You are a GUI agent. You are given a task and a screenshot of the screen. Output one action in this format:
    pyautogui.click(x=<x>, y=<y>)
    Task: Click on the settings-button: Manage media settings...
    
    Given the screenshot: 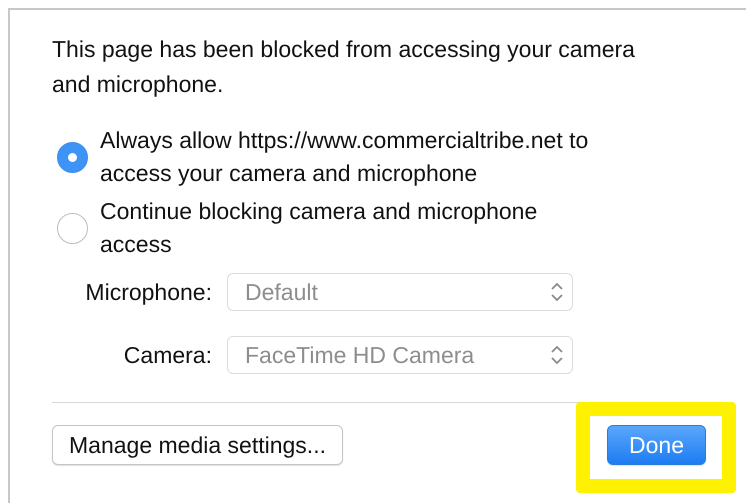 What is the action you would take?
    pyautogui.click(x=197, y=445)
    